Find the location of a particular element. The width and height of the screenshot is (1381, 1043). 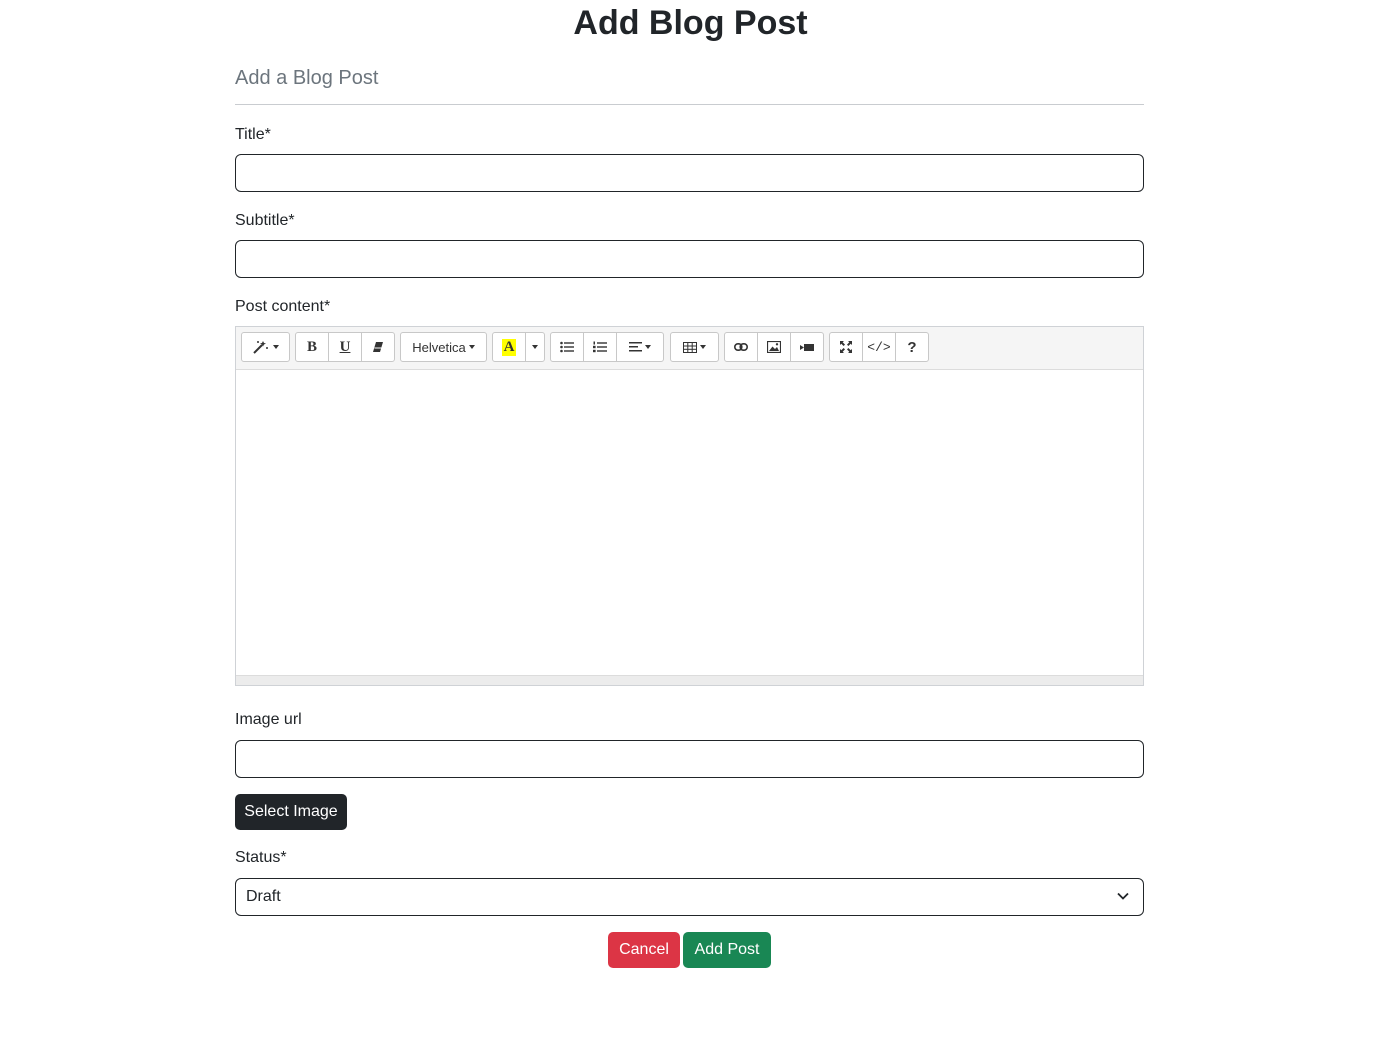

ordered-list-icon is located at coordinates (600, 347).